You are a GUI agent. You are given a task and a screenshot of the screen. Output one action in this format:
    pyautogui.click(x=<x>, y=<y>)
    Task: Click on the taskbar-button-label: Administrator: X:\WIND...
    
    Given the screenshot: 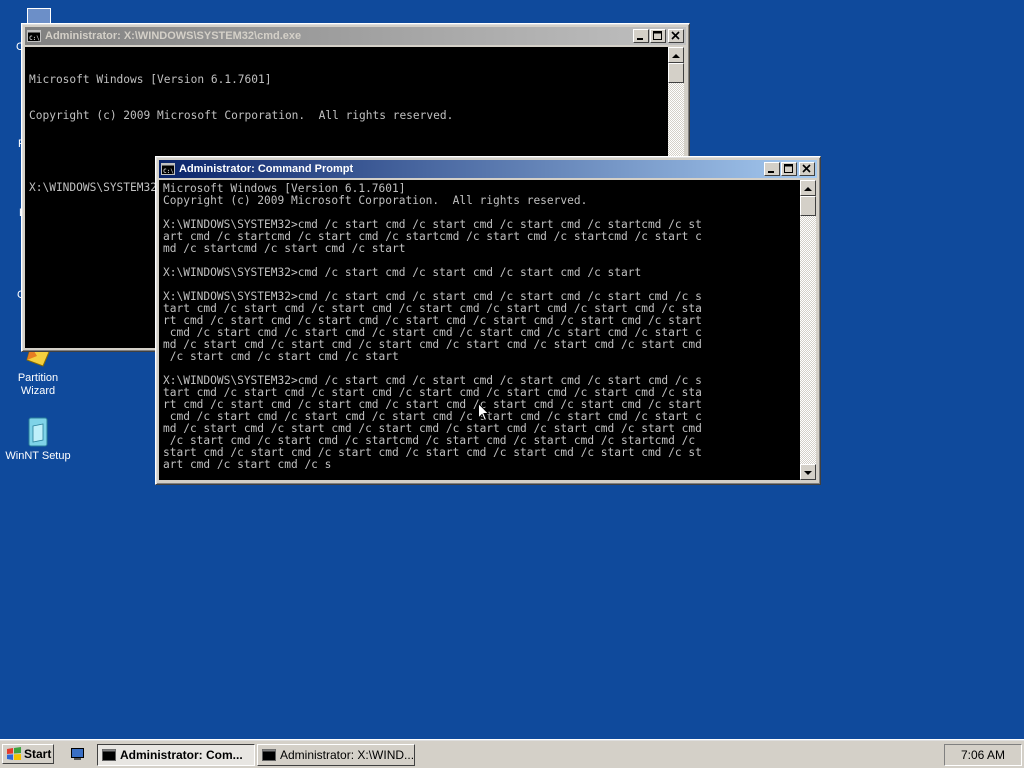 What is the action you would take?
    pyautogui.click(x=347, y=755)
    